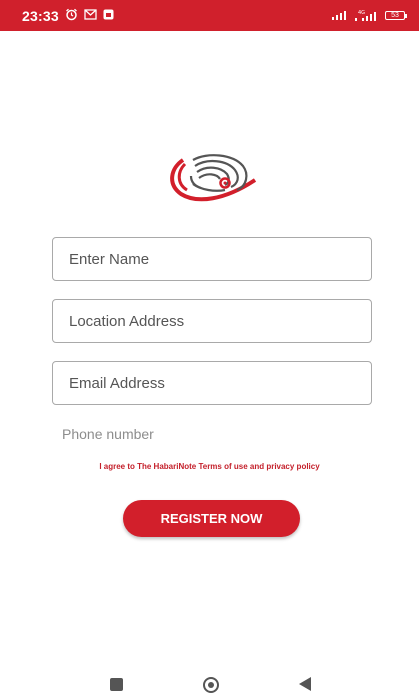  Describe the element at coordinates (212, 383) in the screenshot. I see `email-field: Email Address` at that location.